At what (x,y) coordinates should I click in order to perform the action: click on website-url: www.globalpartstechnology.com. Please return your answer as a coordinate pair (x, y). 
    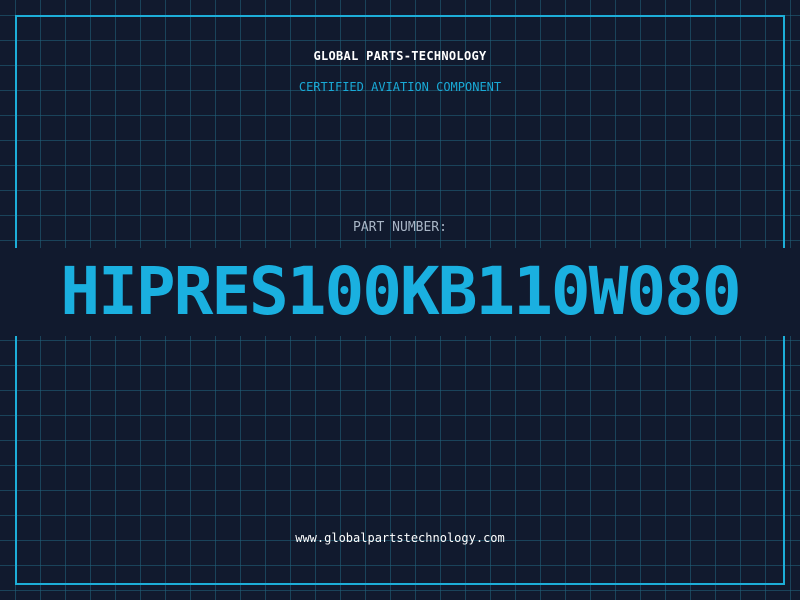
    Looking at the image, I should click on (400, 538).